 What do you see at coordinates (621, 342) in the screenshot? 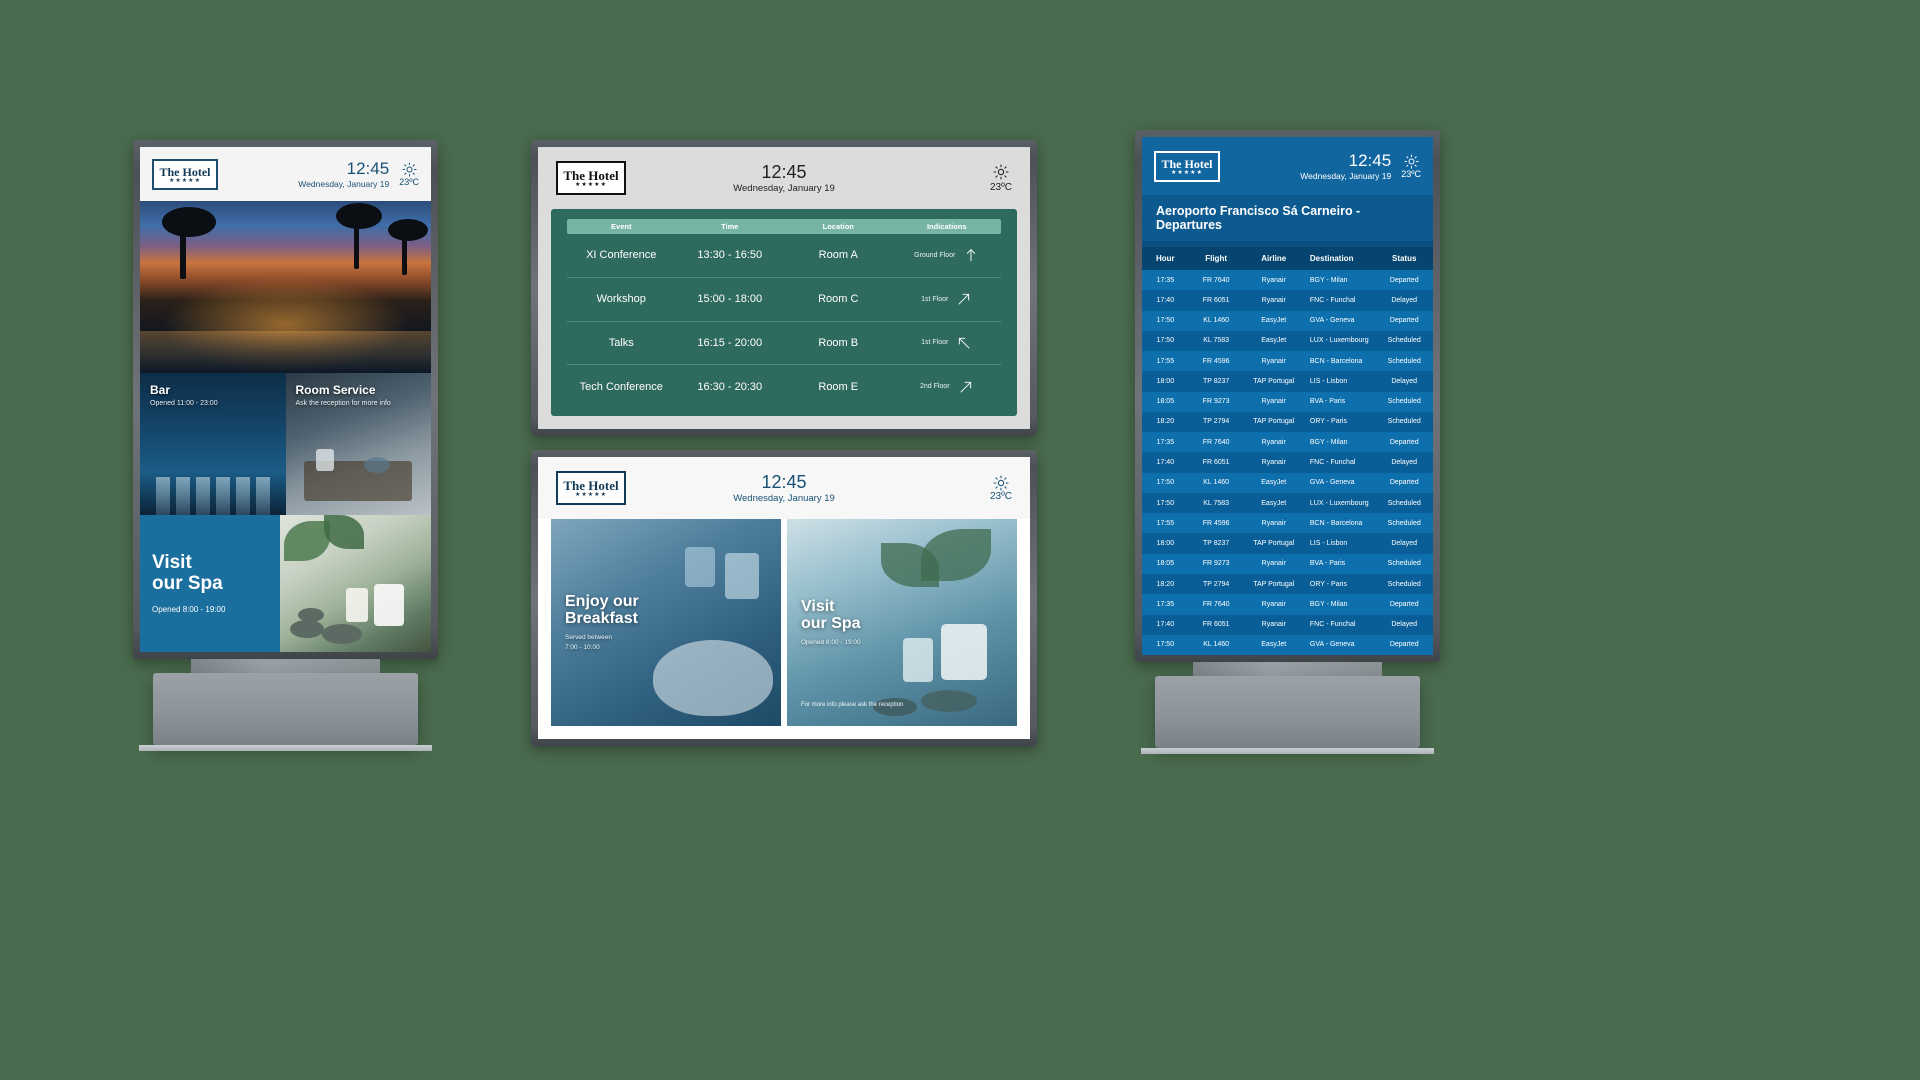
I see `cell-event: Talks` at bounding box center [621, 342].